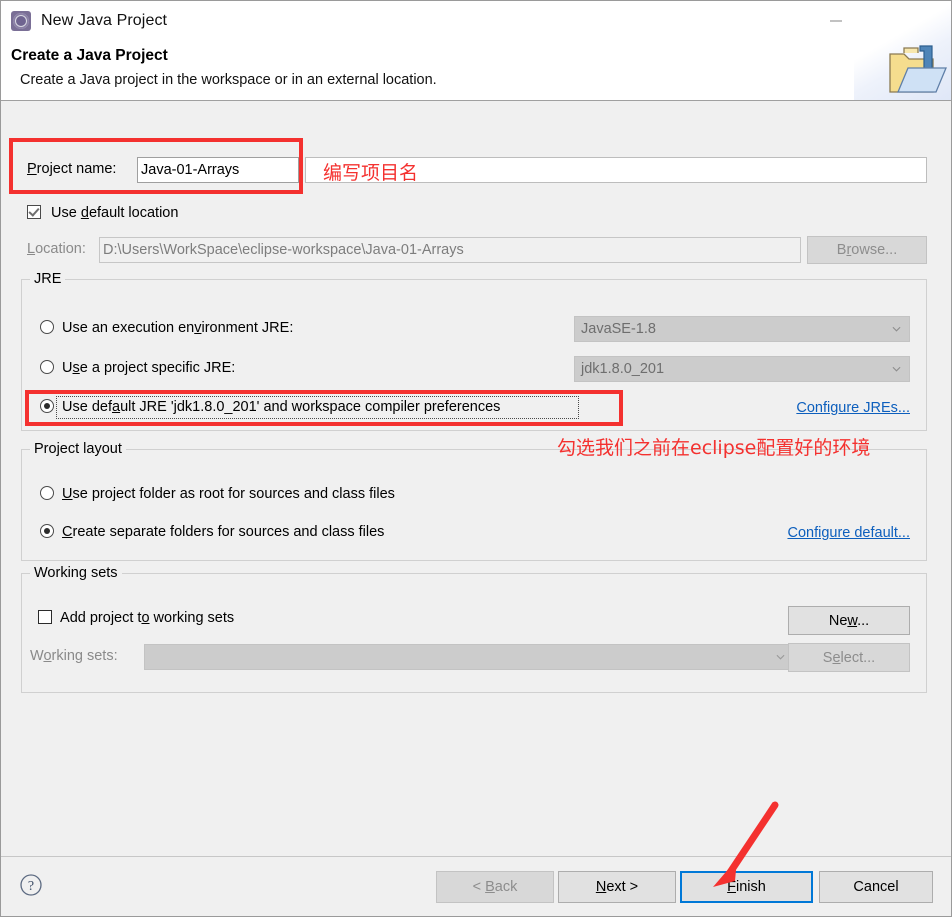 The height and width of the screenshot is (917, 952). Describe the element at coordinates (72, 169) in the screenshot. I see `project-name-label: Project name:` at that location.